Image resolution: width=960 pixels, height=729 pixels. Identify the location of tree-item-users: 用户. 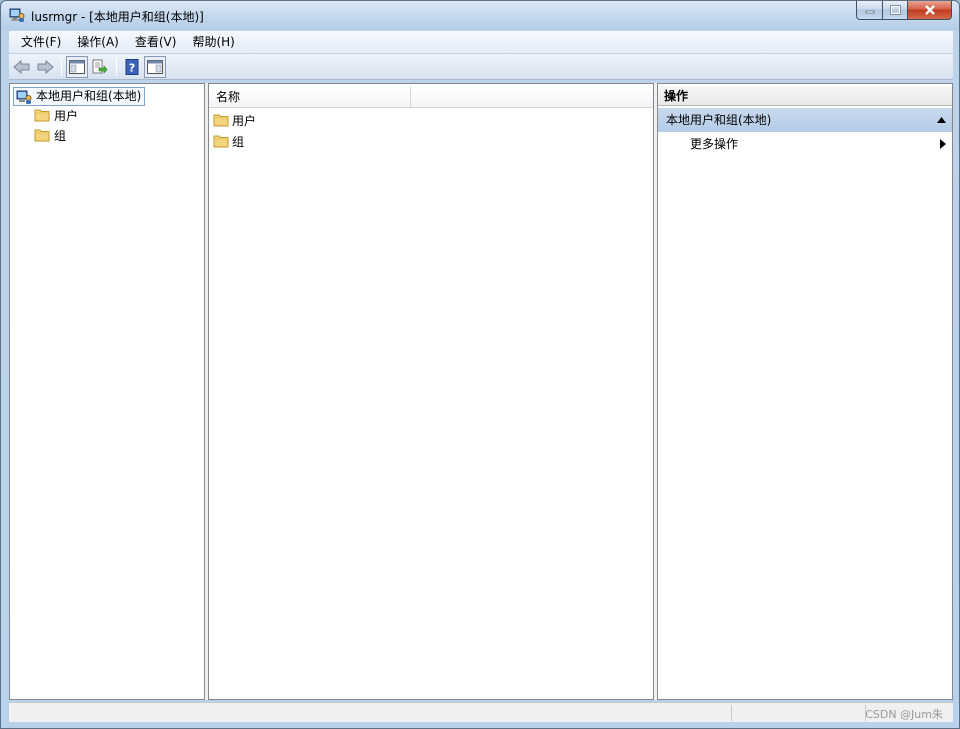
(56, 116).